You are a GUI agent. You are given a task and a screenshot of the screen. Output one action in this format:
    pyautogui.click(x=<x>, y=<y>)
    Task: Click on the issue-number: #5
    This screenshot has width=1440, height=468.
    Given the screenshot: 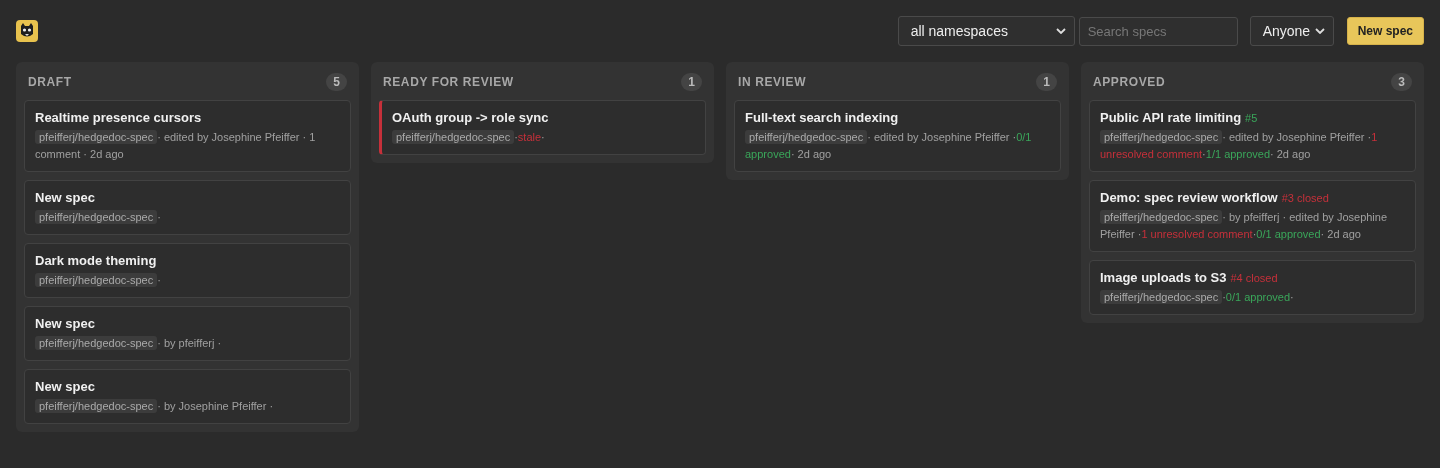 What is the action you would take?
    pyautogui.click(x=1251, y=118)
    